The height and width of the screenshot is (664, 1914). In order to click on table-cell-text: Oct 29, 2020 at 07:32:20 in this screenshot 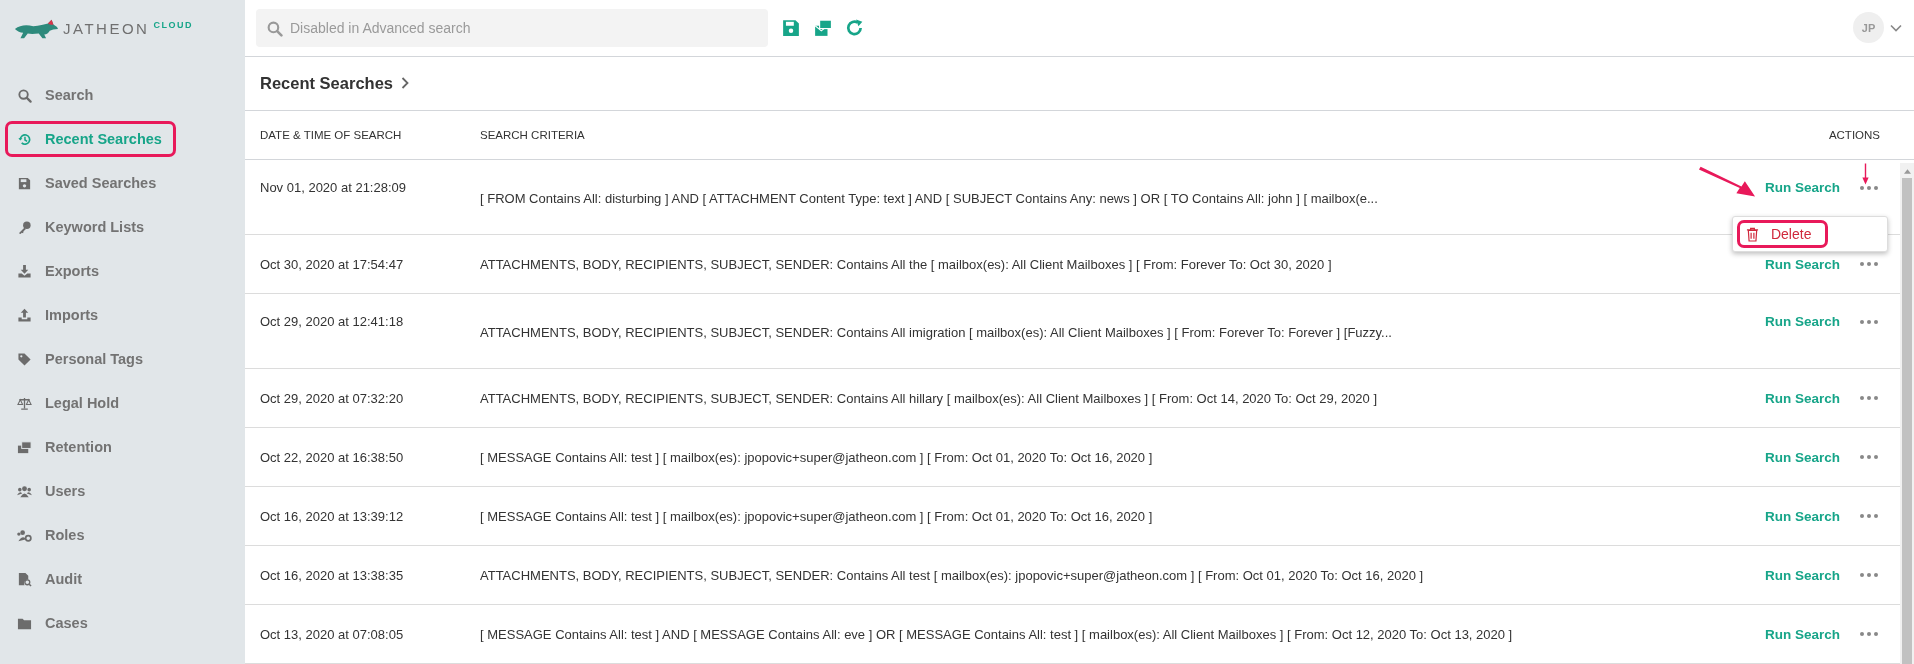, I will do `click(332, 398)`.